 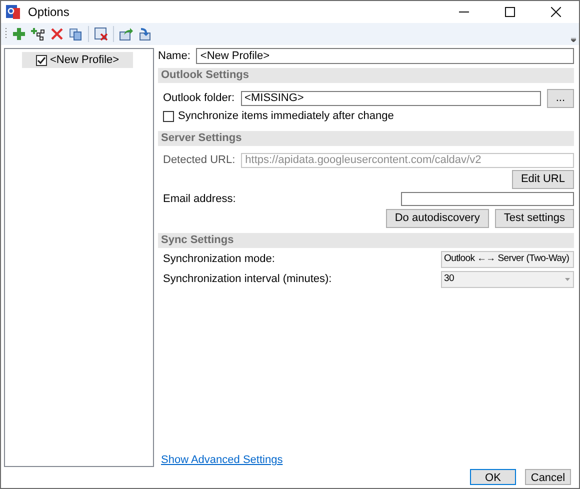 I want to click on import-icon, so click(x=145, y=34).